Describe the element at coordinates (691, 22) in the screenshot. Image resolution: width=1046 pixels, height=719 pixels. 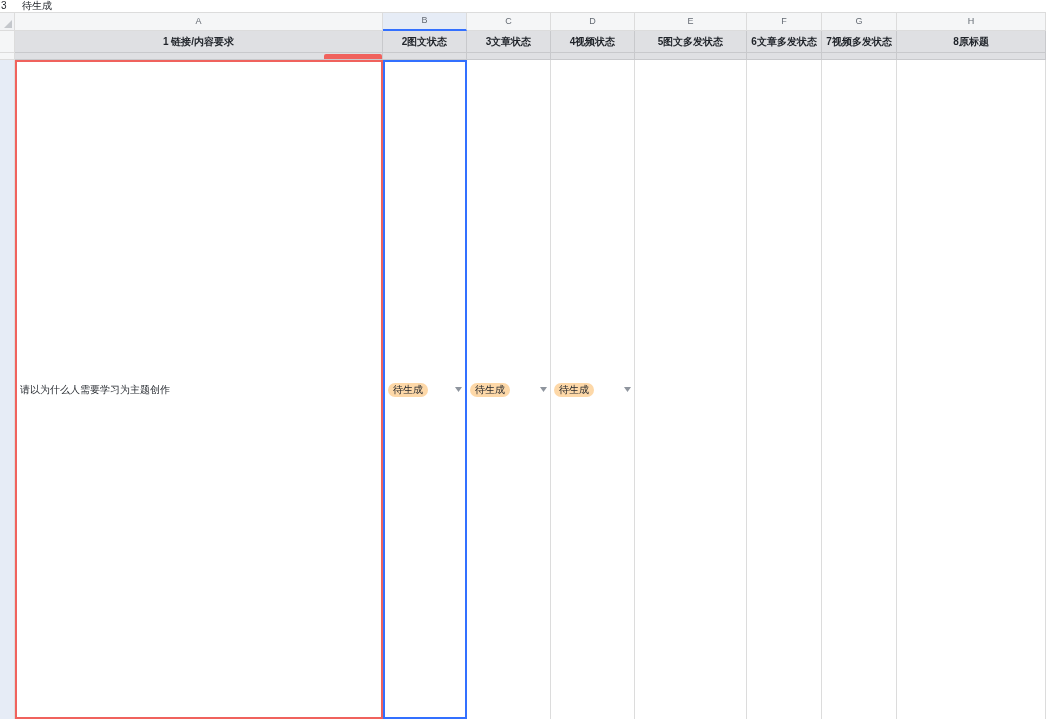
I see `column-letter: E` at that location.